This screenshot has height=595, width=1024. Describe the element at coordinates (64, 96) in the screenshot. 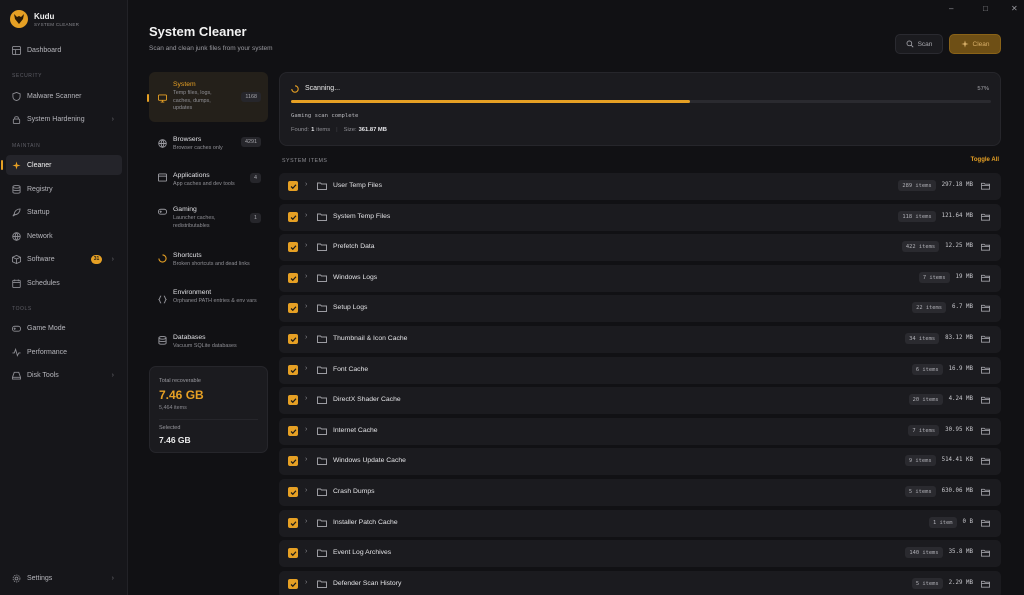

I see `sidebar-item-malware-scanner: Malware Scanner` at that location.